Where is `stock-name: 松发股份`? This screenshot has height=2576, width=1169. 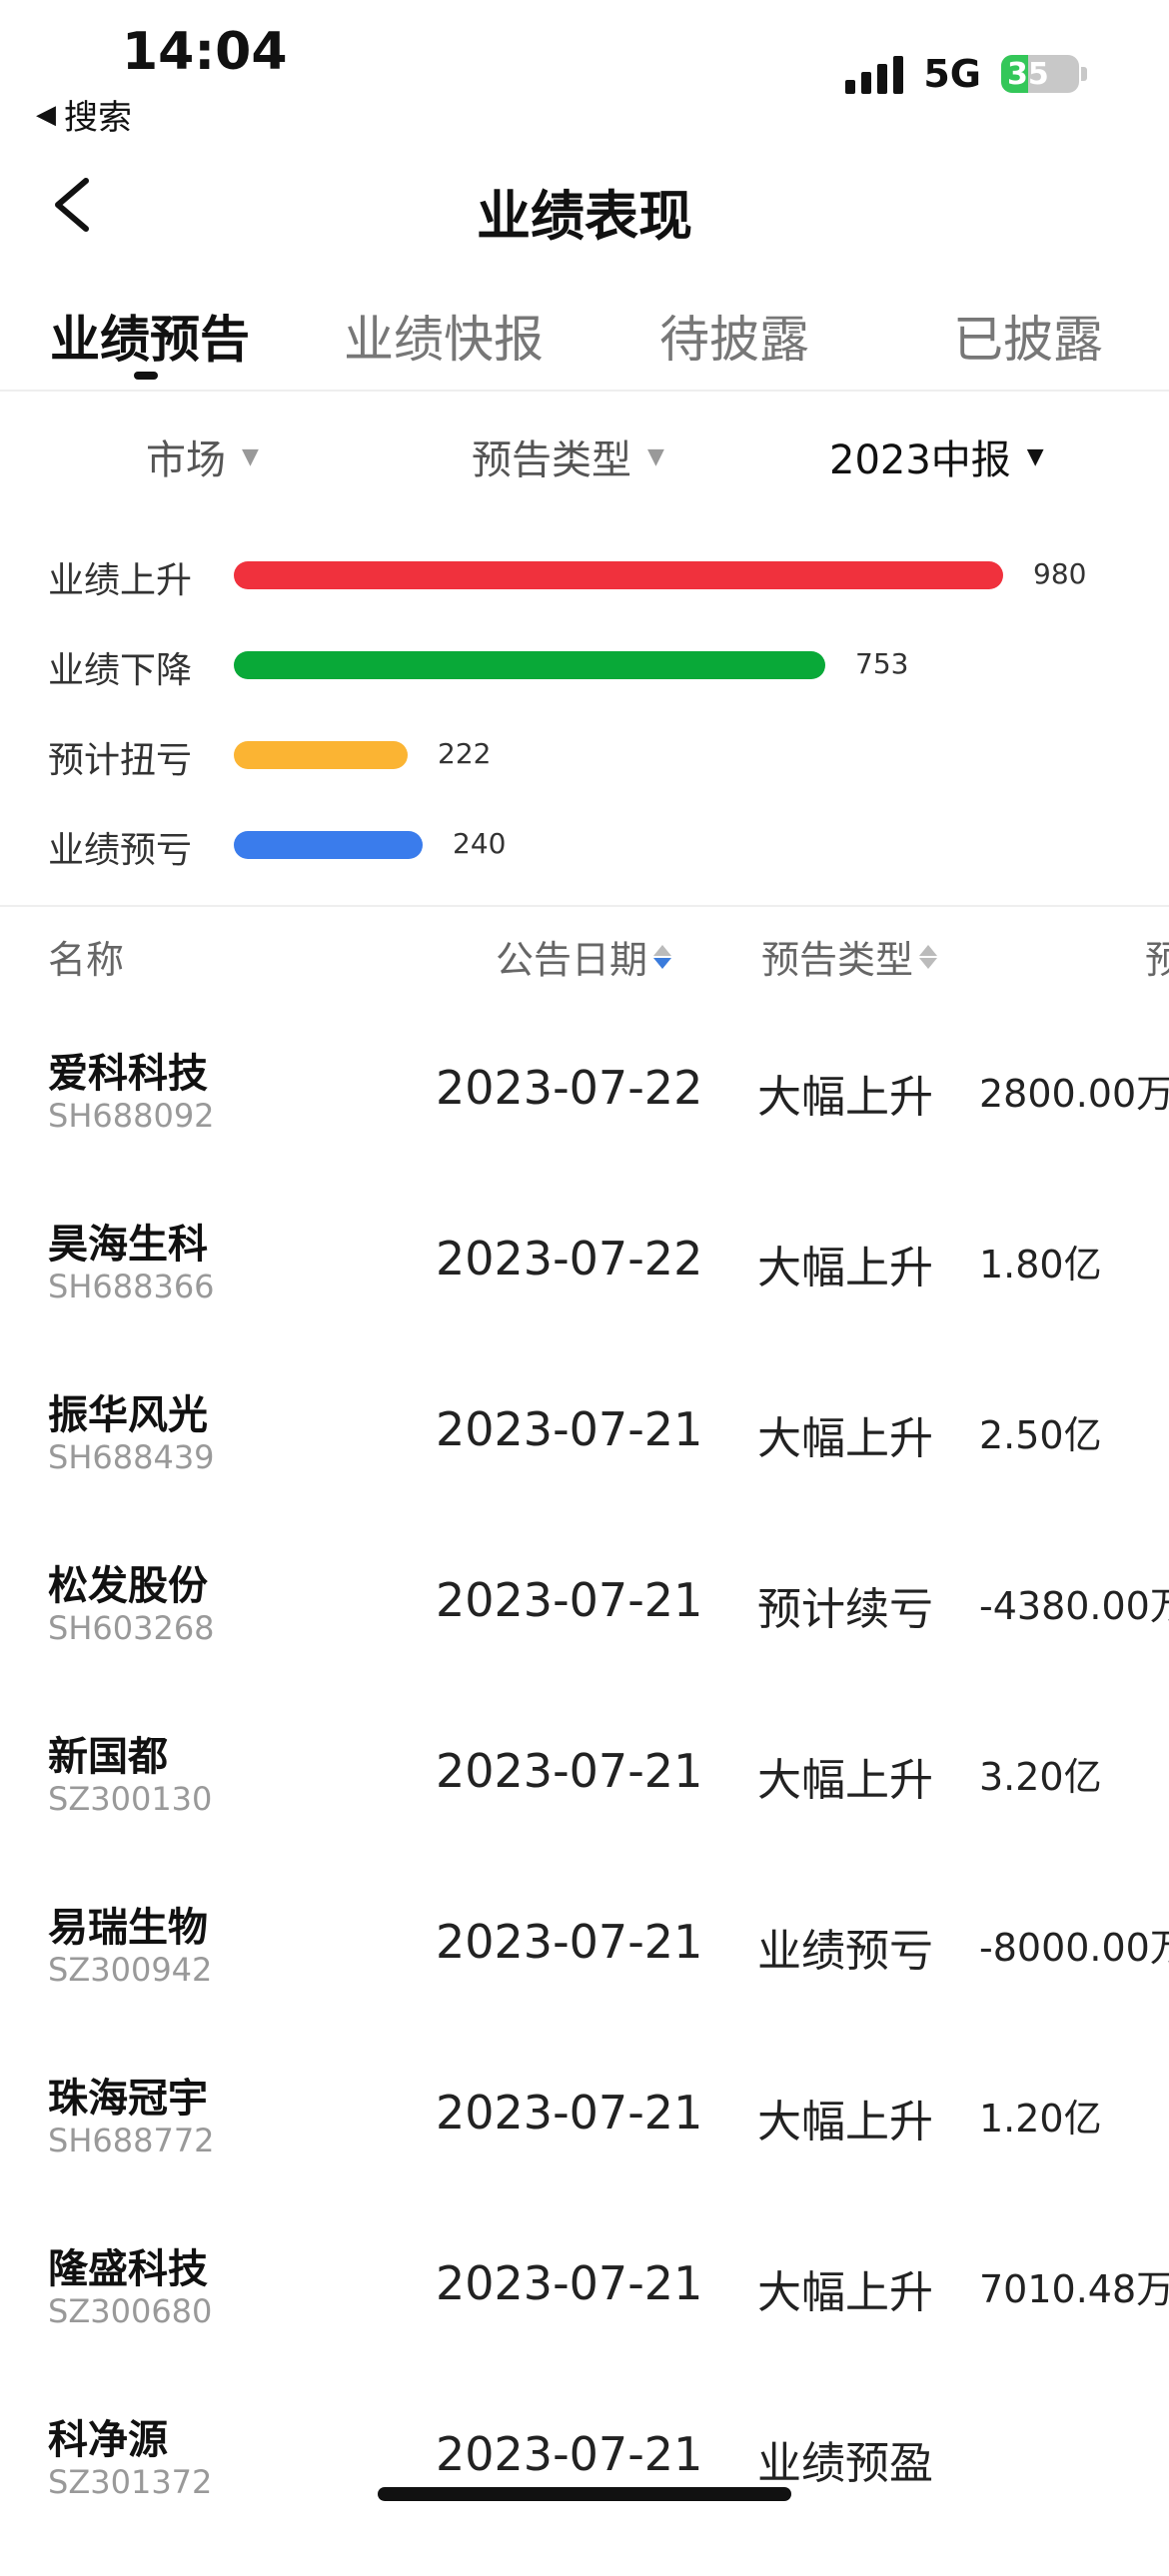
stock-name: 松发股份 is located at coordinates (128, 1586).